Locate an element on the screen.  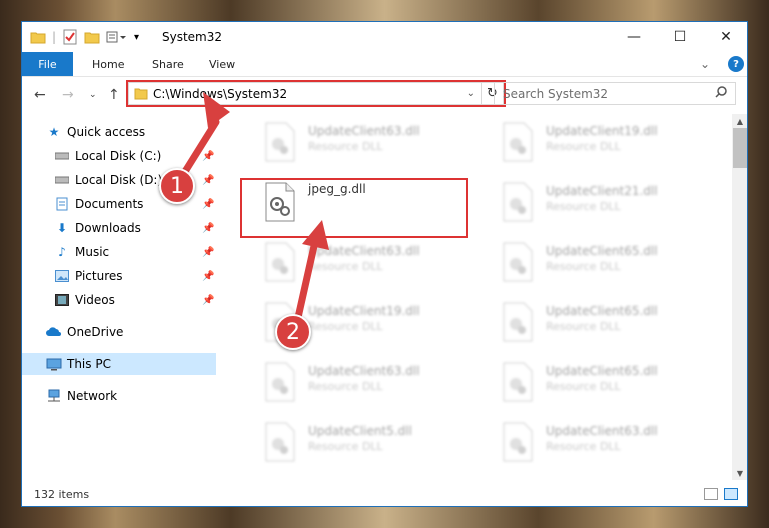
scroll-up-icon: ▲ is located at coordinates (739, 121).